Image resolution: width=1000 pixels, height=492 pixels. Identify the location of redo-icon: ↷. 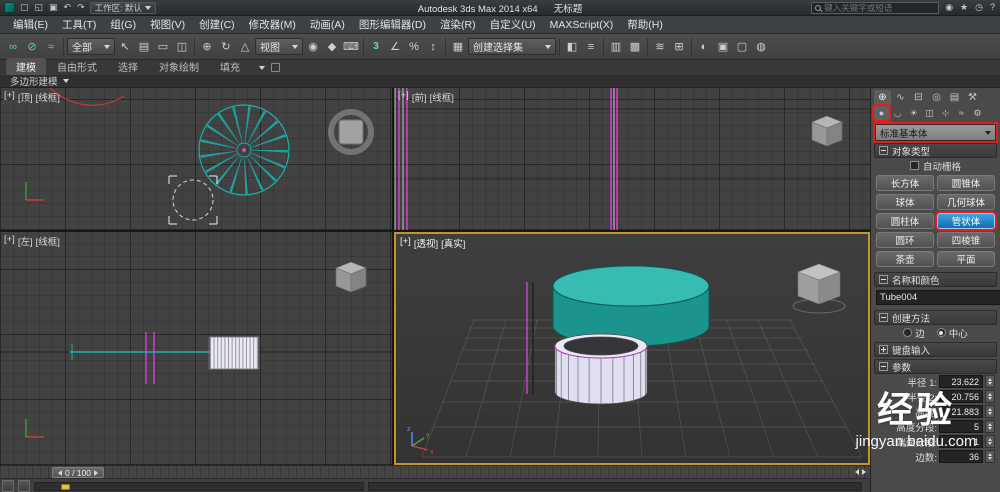
(81, 7).